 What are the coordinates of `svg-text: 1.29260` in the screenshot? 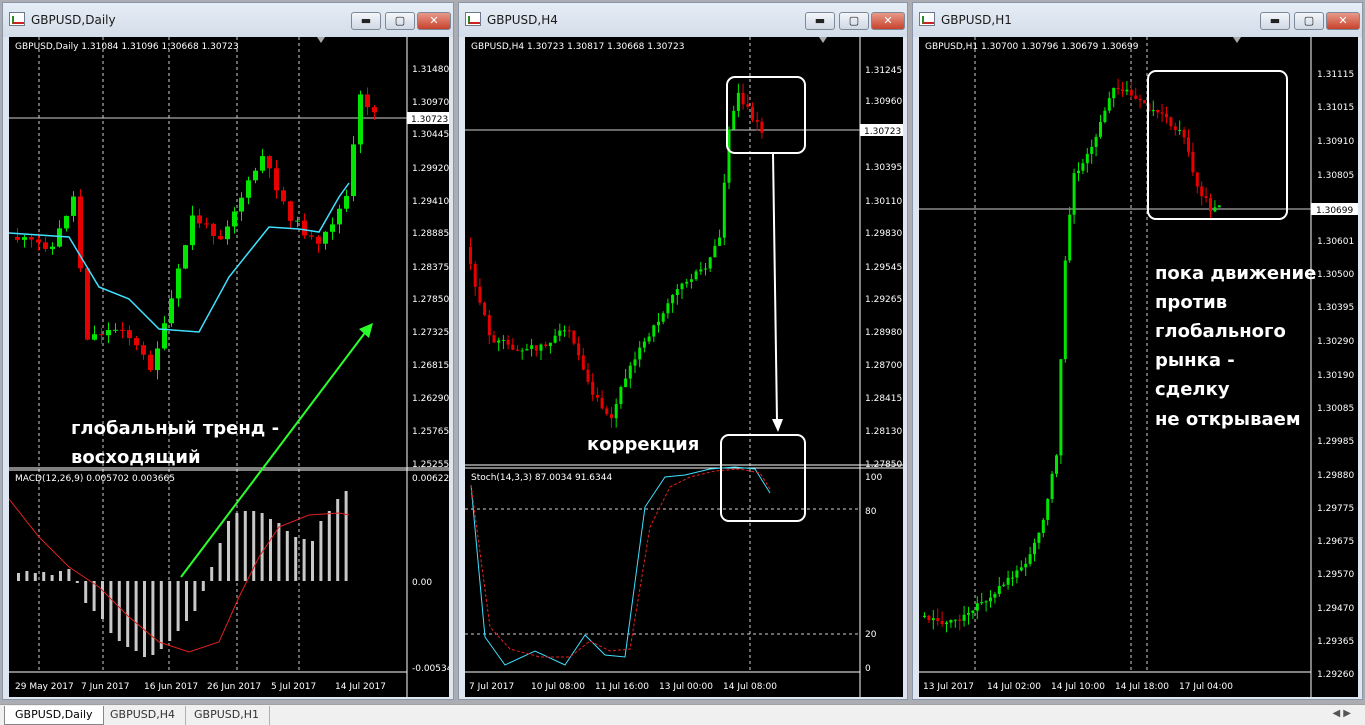 It's located at (1335, 675).